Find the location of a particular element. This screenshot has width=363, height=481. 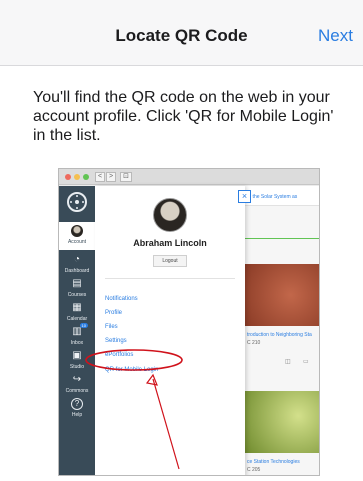

pointer-arrow-head is located at coordinates (151, 379).